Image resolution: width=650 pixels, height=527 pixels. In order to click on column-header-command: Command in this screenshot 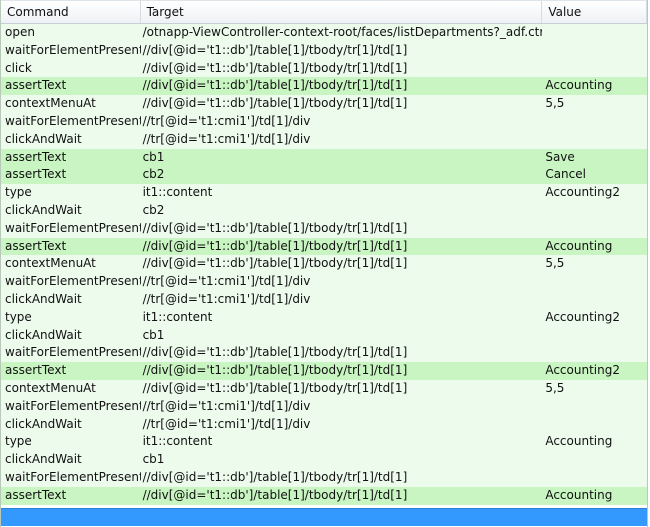, I will do `click(71, 12)`.